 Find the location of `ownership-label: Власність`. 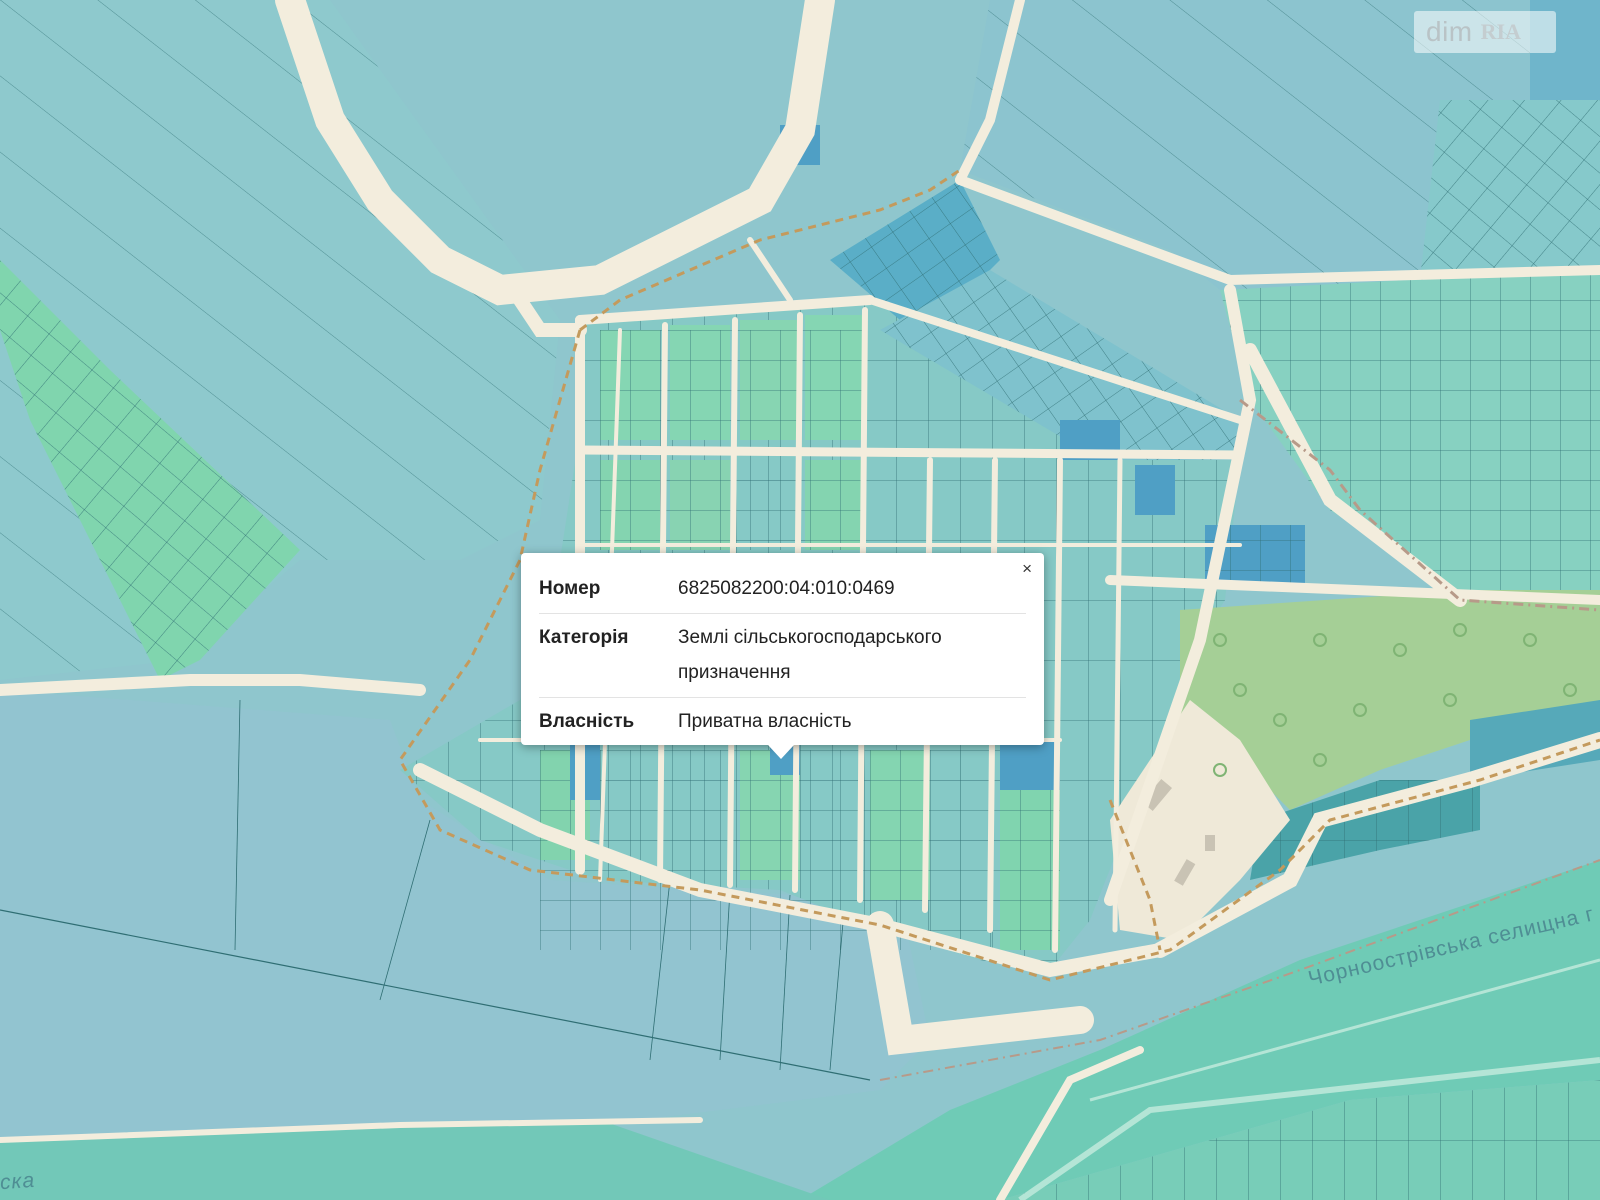

ownership-label: Власність is located at coordinates (587, 721).